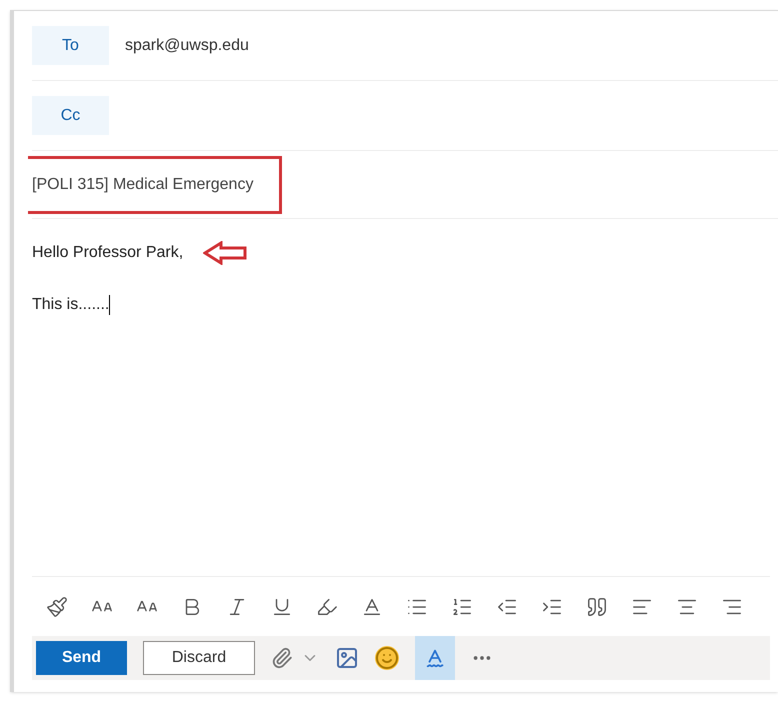  I want to click on recipient-button: Cc, so click(70, 115).